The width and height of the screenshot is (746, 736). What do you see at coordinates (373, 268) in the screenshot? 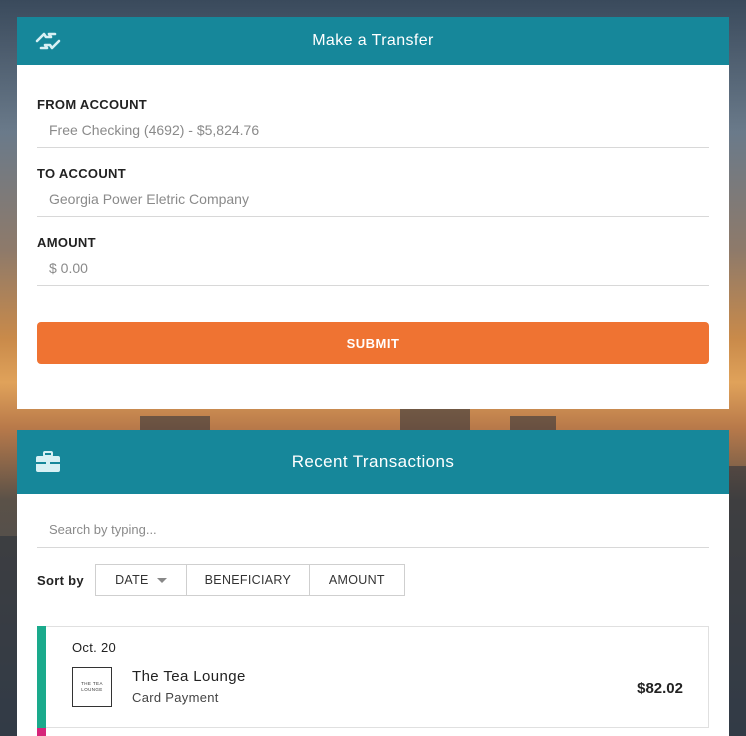
I see `amount-input: $ 0.00` at bounding box center [373, 268].